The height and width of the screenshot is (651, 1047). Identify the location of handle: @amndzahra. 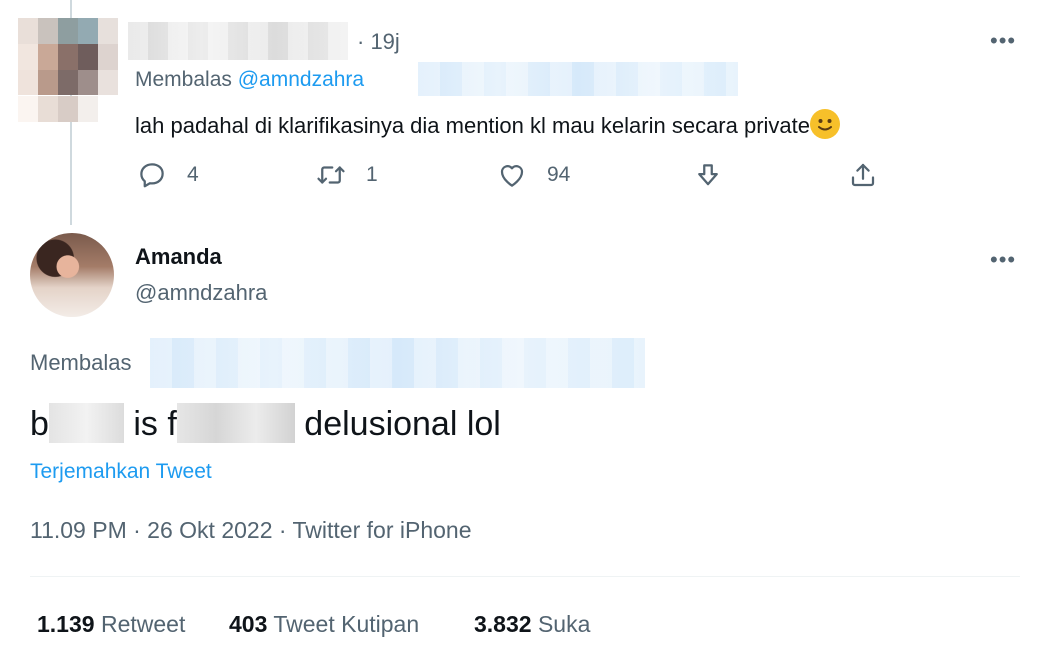
(201, 293).